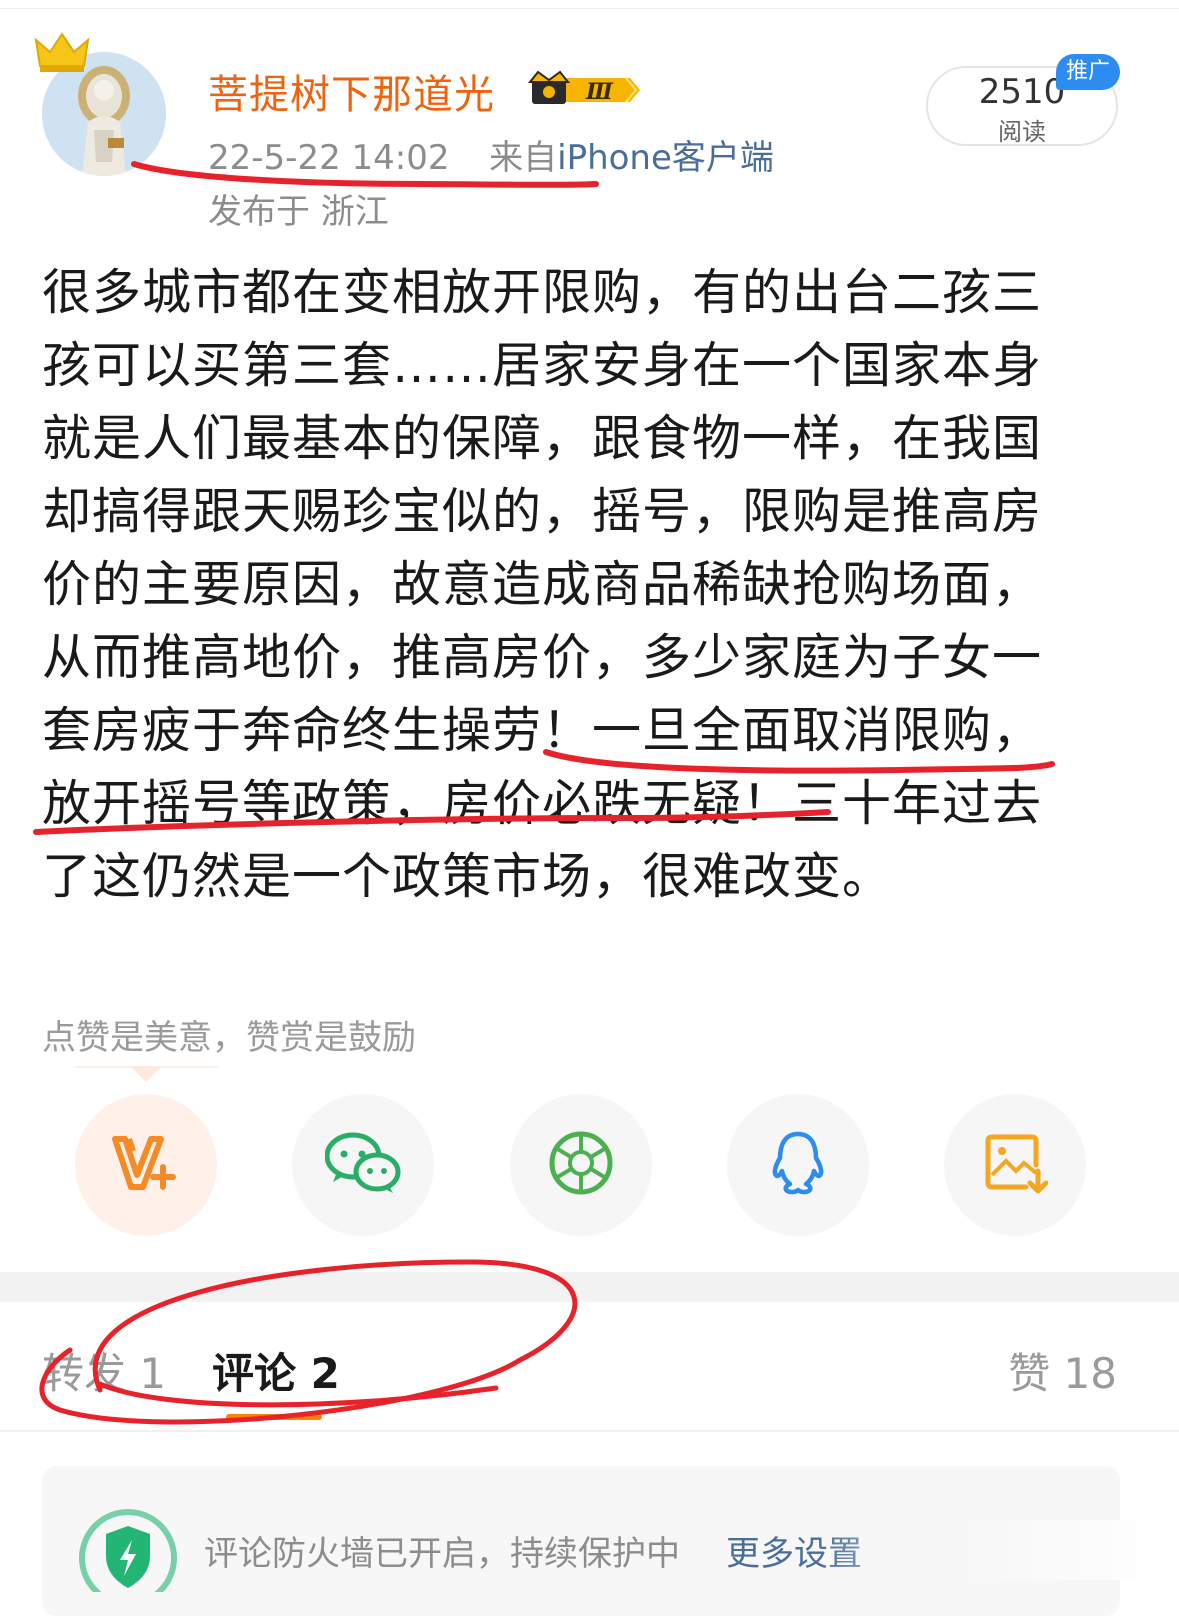 The image size is (1179, 1616). I want to click on vip-badge-icon: Ⅲ, so click(585, 90).